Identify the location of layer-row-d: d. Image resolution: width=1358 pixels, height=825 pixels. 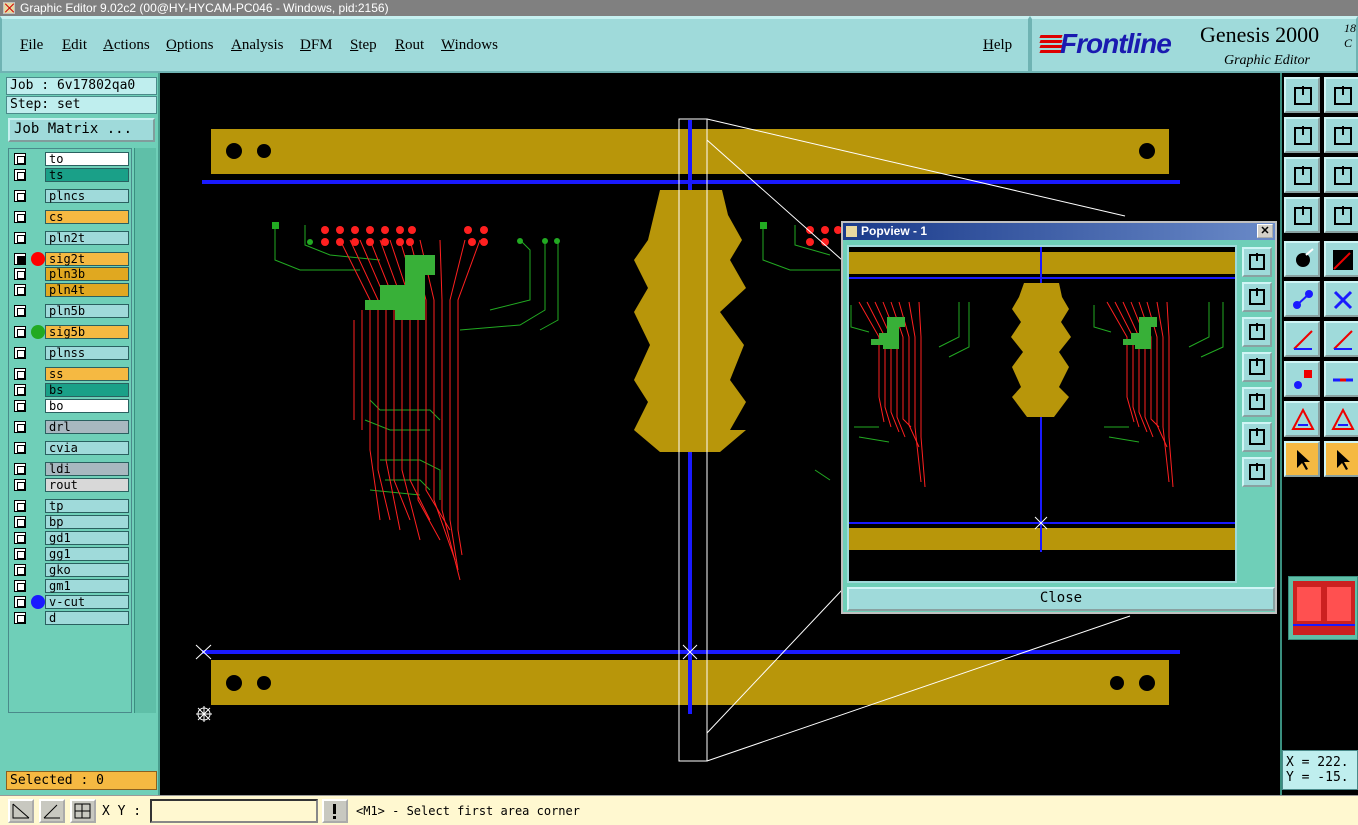
(70, 618).